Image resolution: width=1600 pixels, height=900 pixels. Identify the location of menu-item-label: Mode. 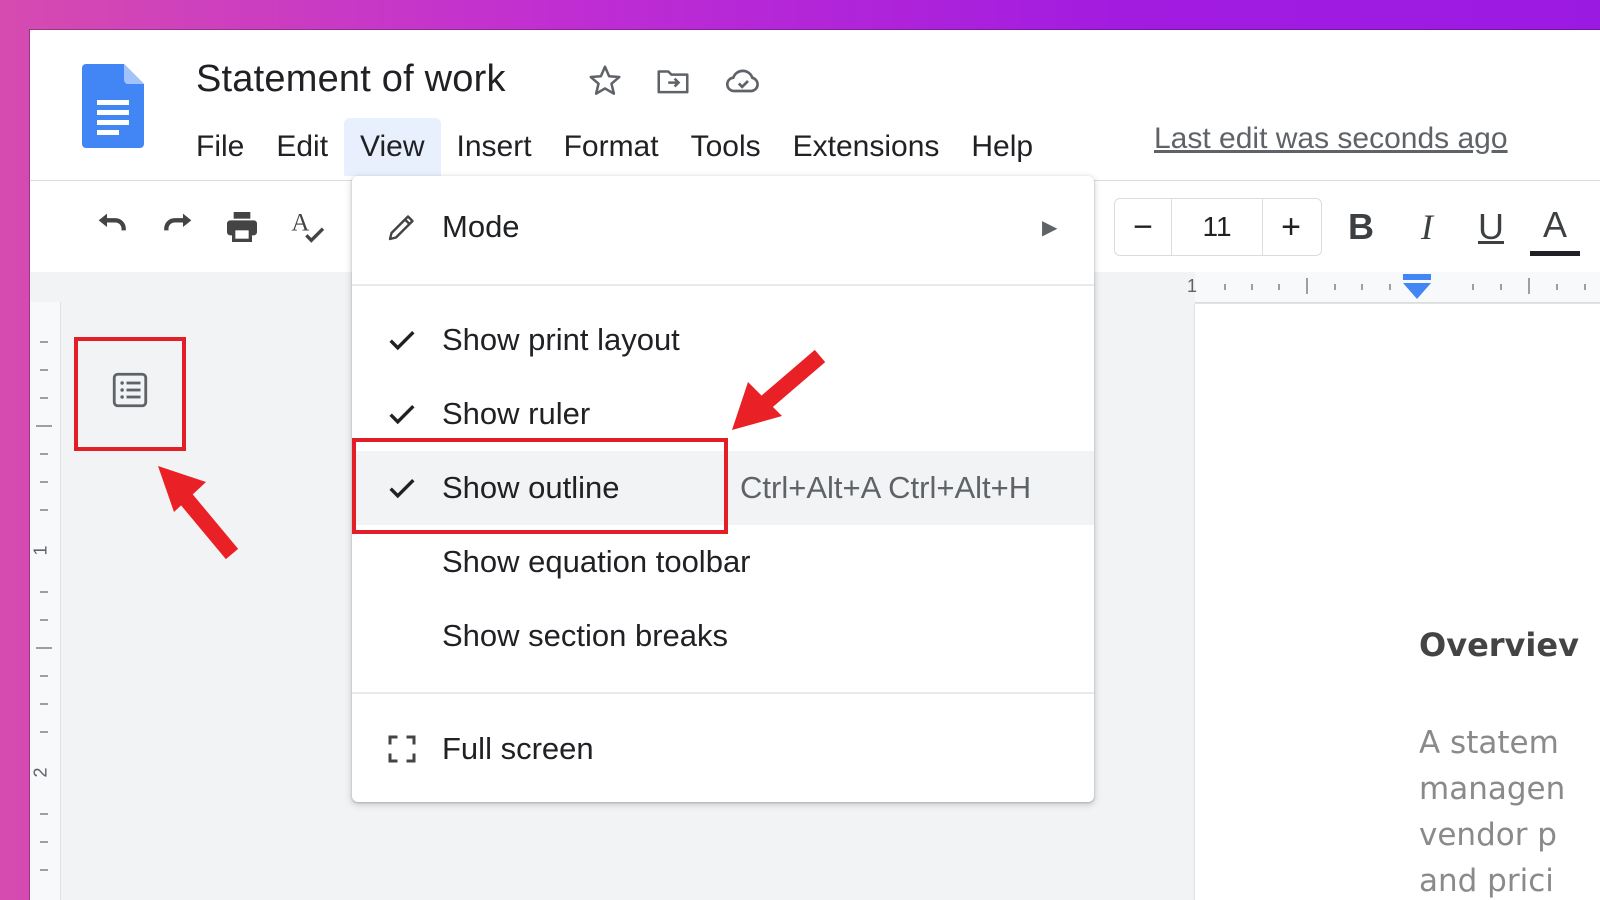
(481, 226).